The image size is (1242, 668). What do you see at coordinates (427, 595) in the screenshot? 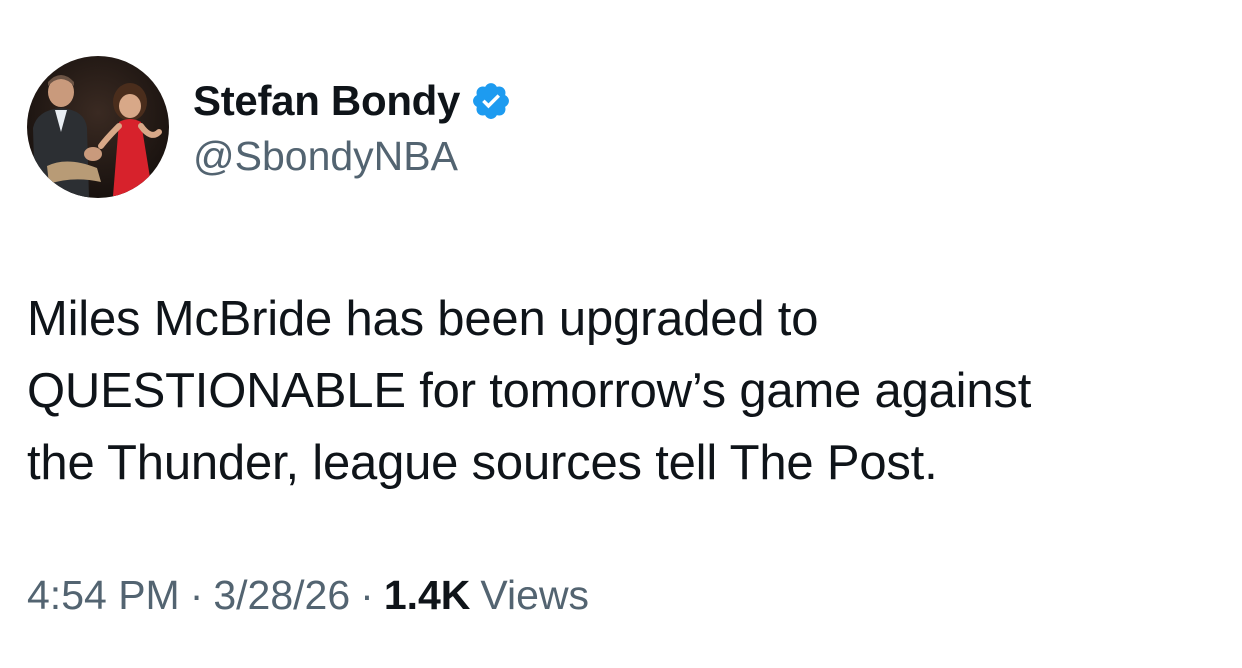
I see `views-count: 1.4K` at bounding box center [427, 595].